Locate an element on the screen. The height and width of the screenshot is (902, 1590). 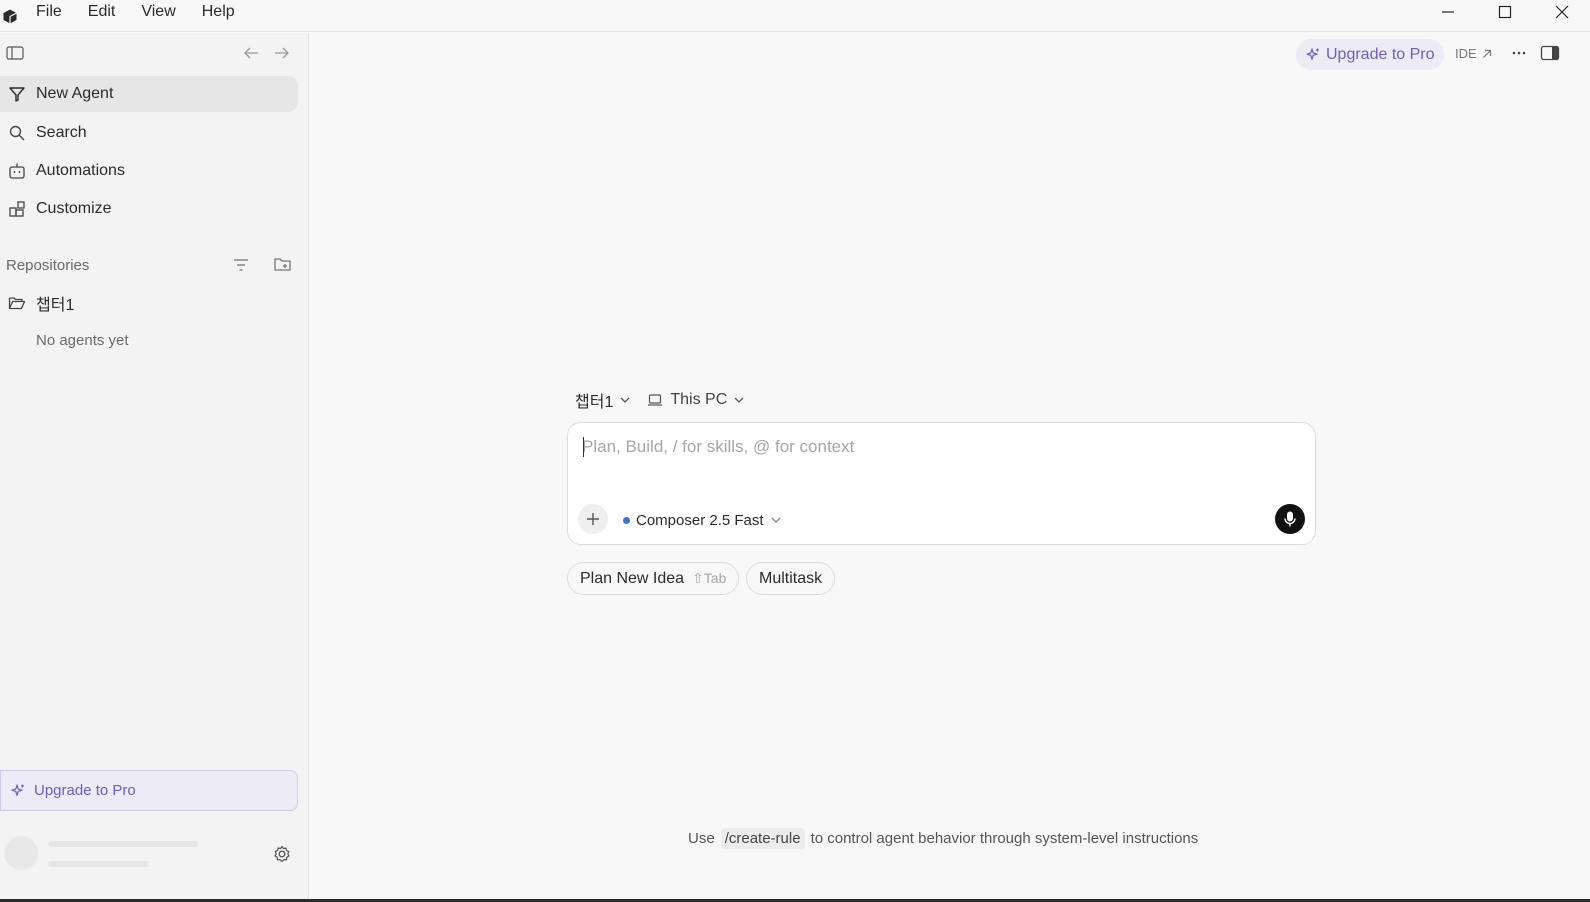
microphone-icon is located at coordinates (1290, 519).